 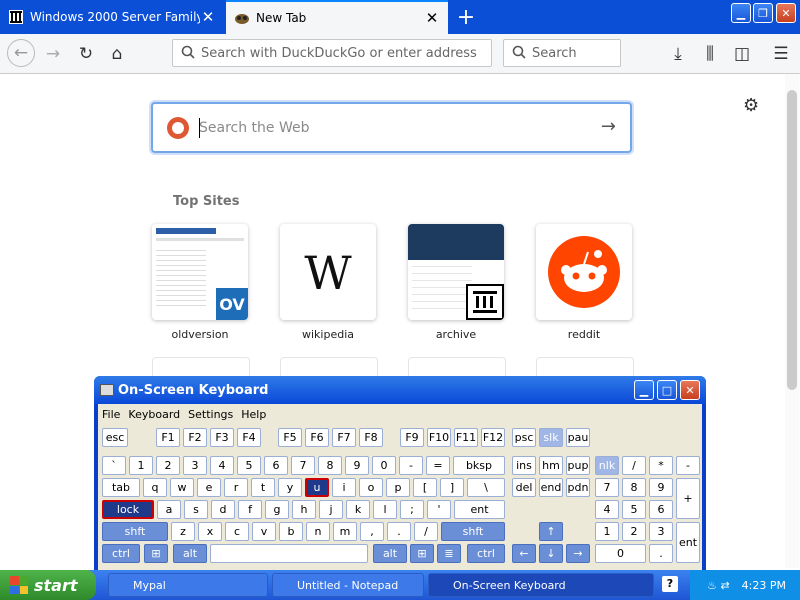 I want to click on taskbar-item-osk: On-Screen Keyboard, so click(x=541, y=585).